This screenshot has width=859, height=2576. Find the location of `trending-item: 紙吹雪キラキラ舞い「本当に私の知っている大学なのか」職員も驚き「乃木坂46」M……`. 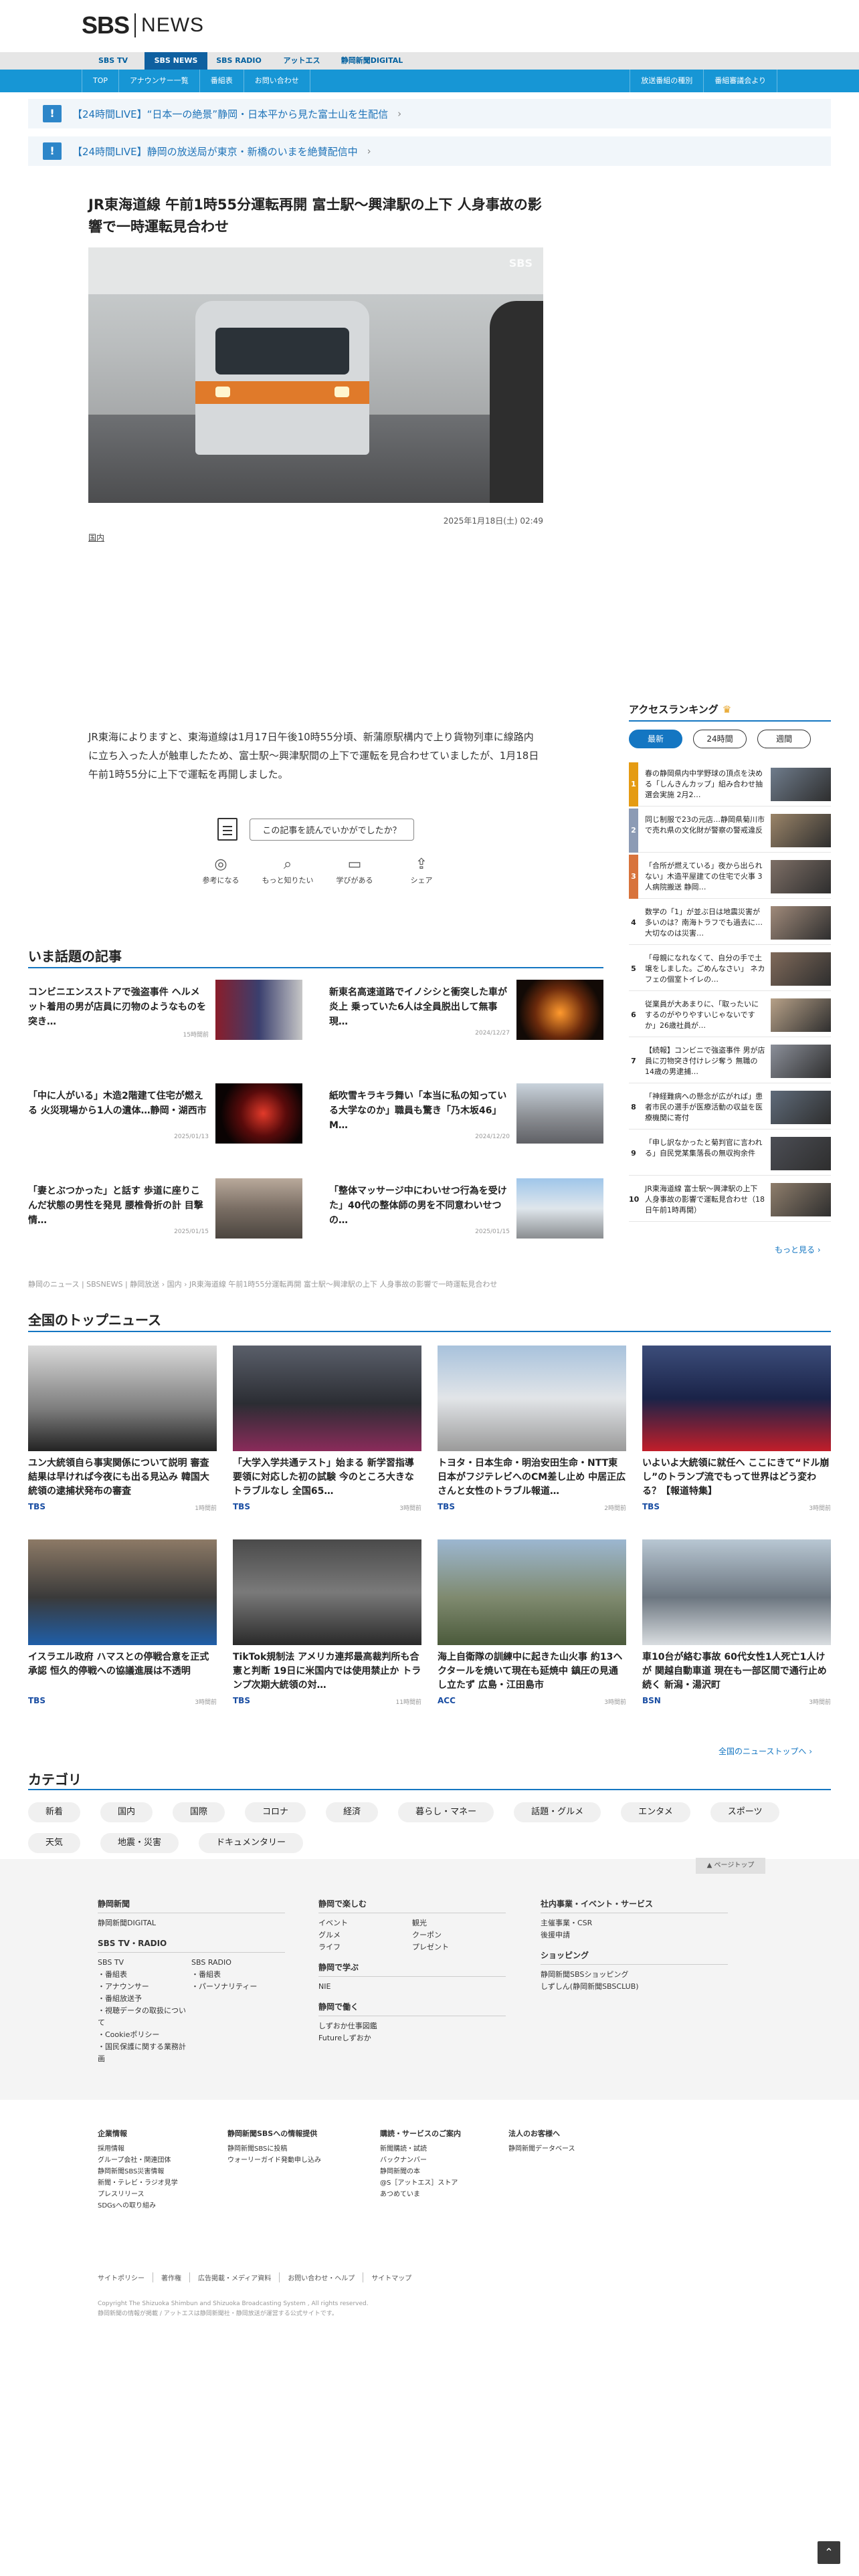

trending-item: 紙吹雪キラキラ舞い「本当に私の知っている大学なのか」職員も驚き「乃木坂46」M…… is located at coordinates (466, 1114).